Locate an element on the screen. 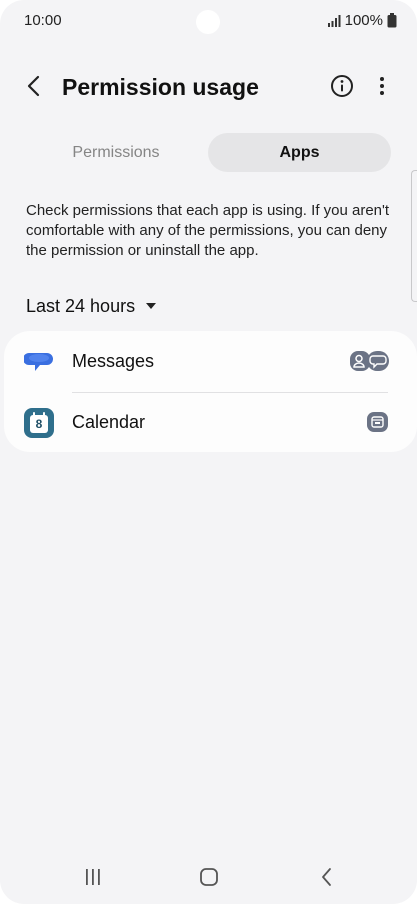 This screenshot has height=904, width=417. calendar-permission-icon is located at coordinates (378, 424).